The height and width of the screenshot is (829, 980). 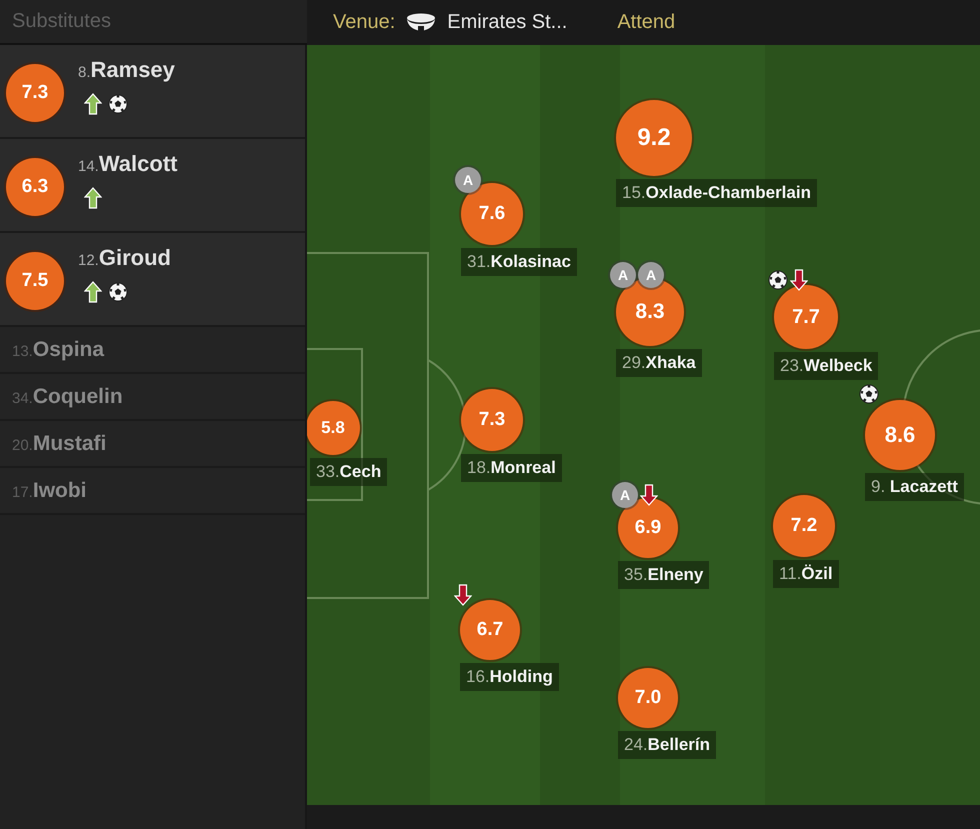 What do you see at coordinates (900, 435) in the screenshot?
I see `rating-badge: 8.6` at bounding box center [900, 435].